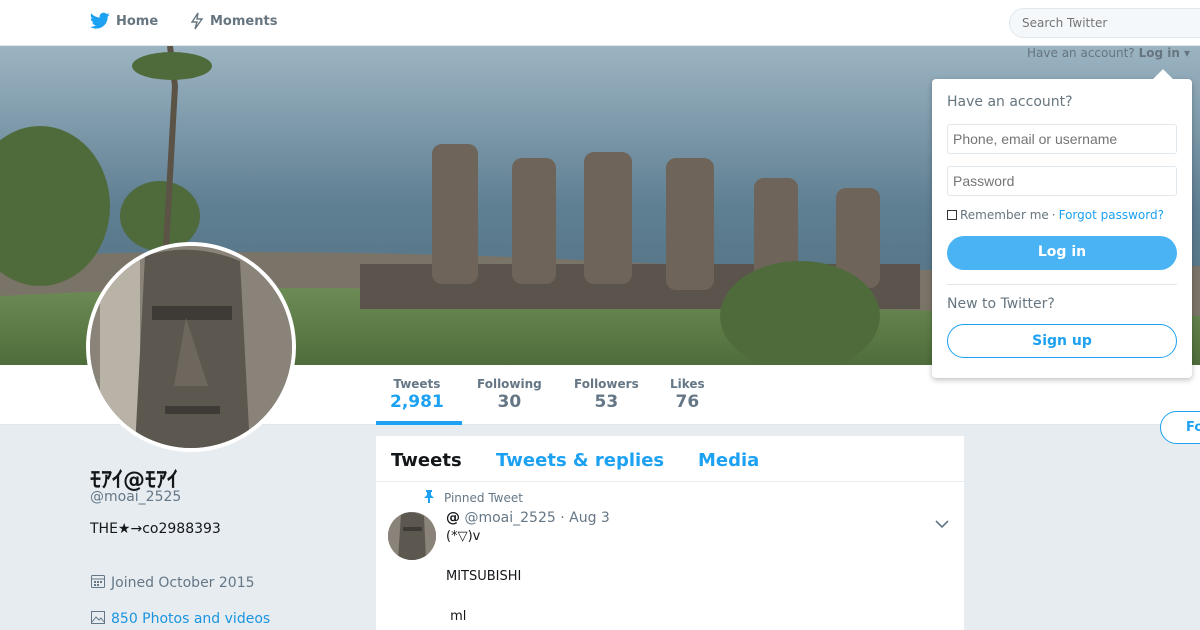 The image size is (1200, 630). Describe the element at coordinates (98, 583) in the screenshot. I see `calendar-icon` at that location.